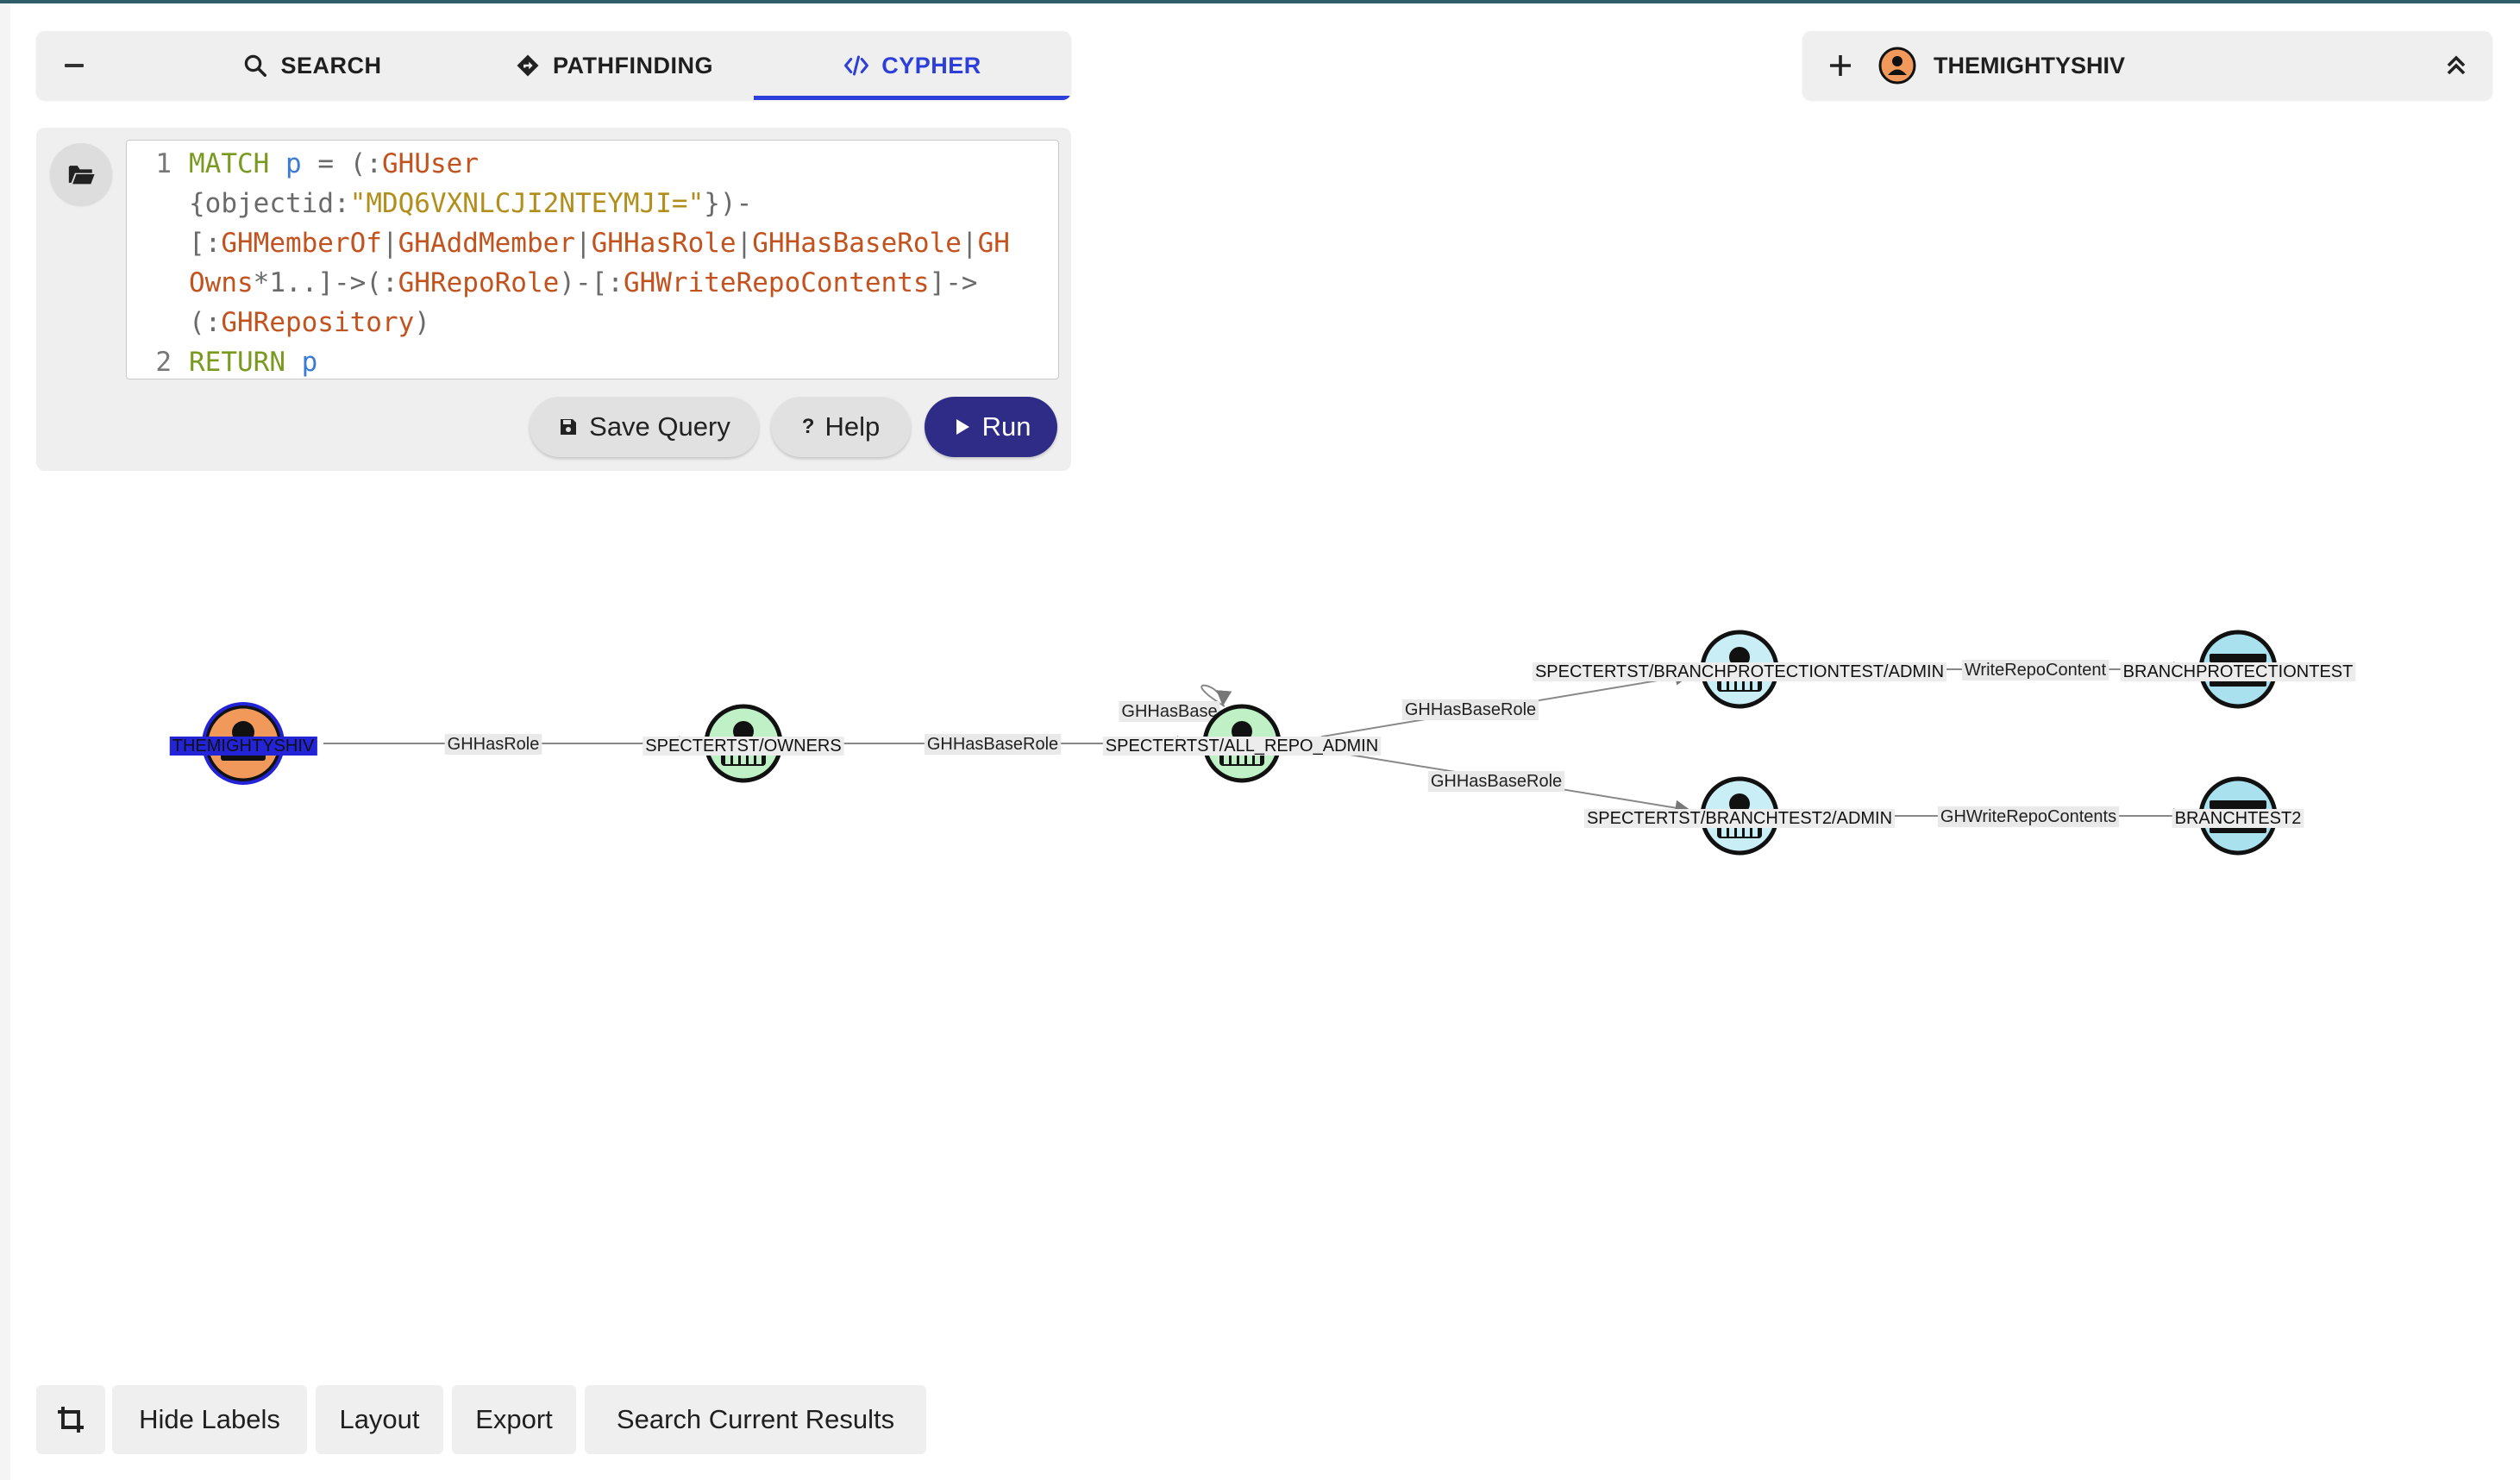  I want to click on tab-cypher: CYPHER, so click(913, 65).